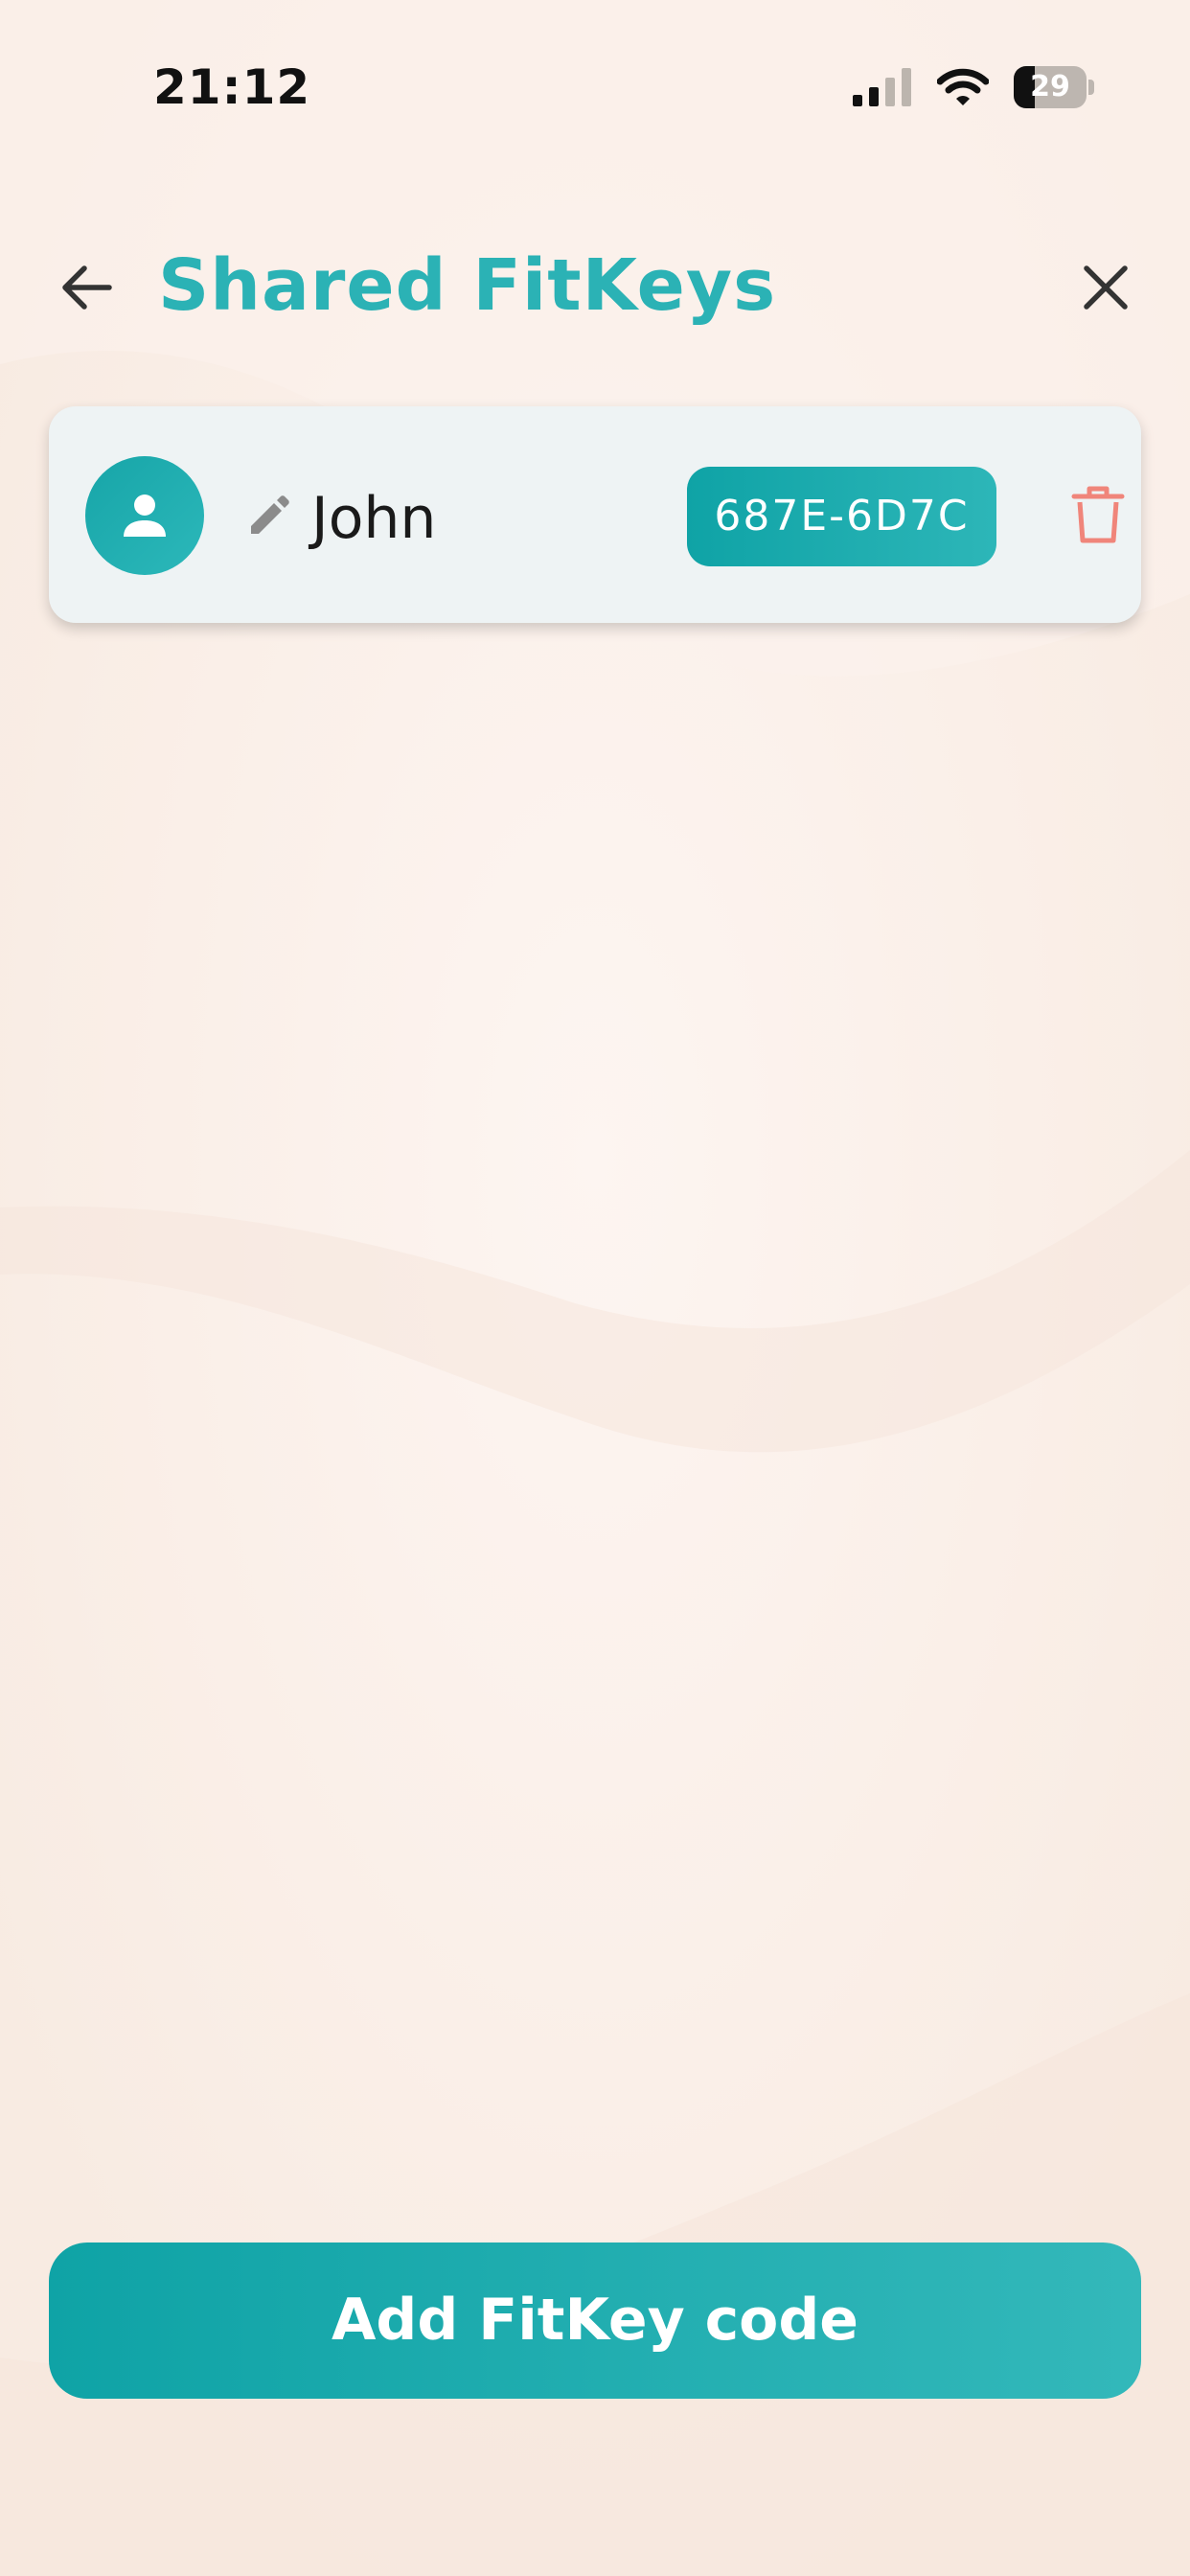  Describe the element at coordinates (1098, 514) in the screenshot. I see `trash-icon` at that location.